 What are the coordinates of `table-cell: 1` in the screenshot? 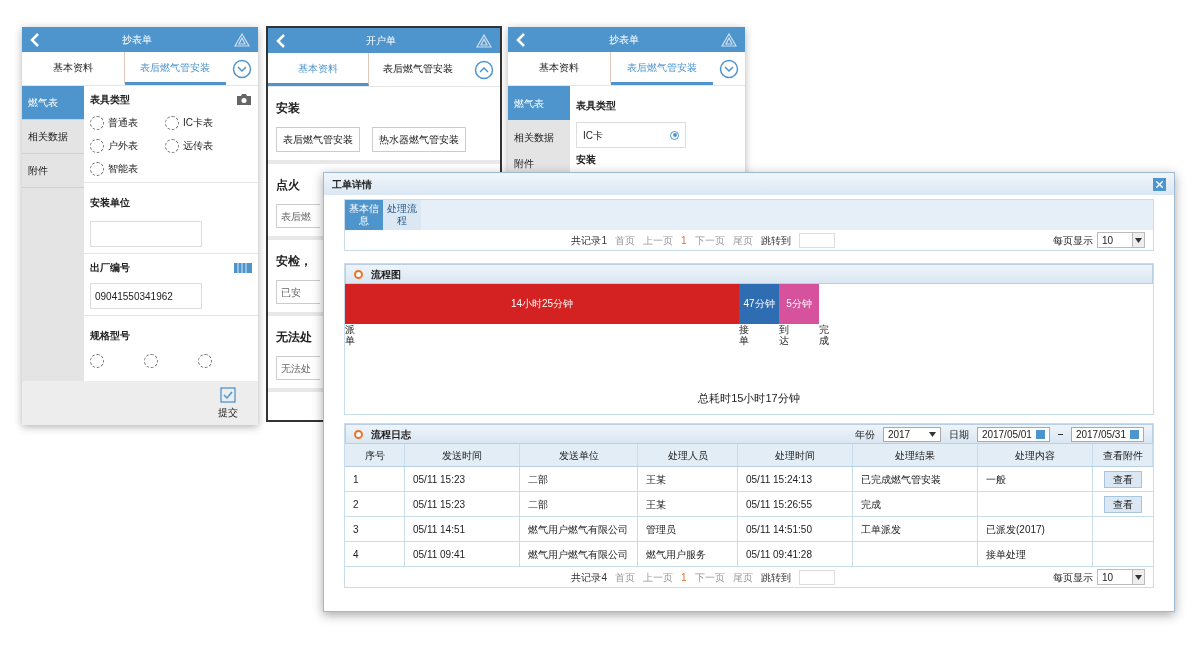 It's located at (356, 479).